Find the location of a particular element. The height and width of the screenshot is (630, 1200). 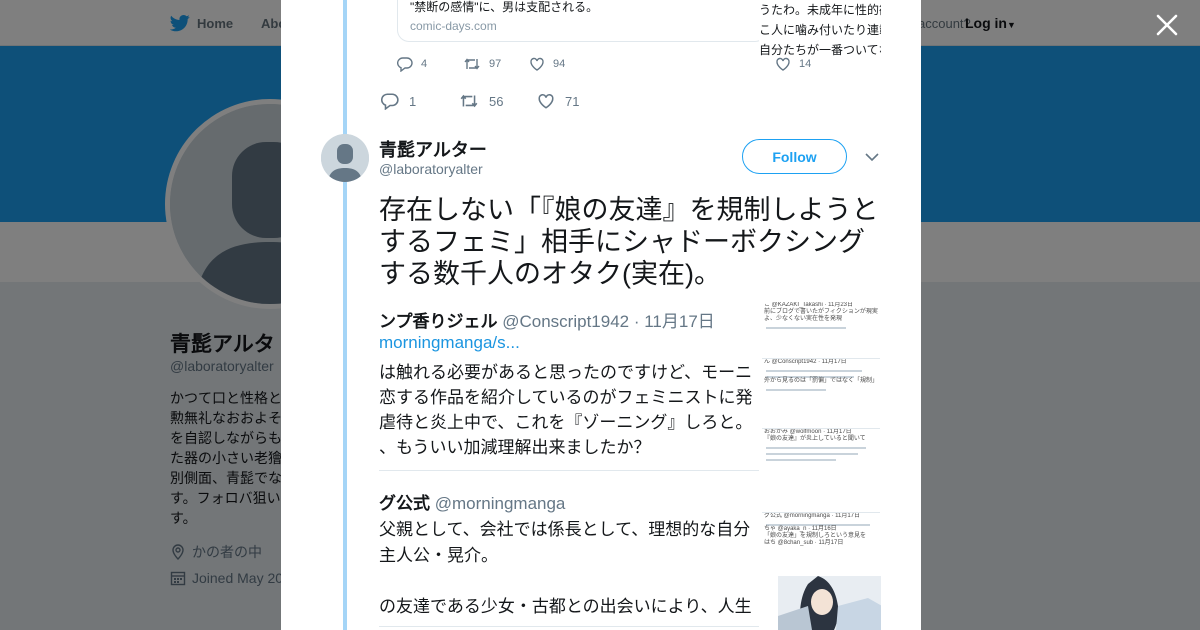

author-handle: @laboratoryalter is located at coordinates (431, 169).